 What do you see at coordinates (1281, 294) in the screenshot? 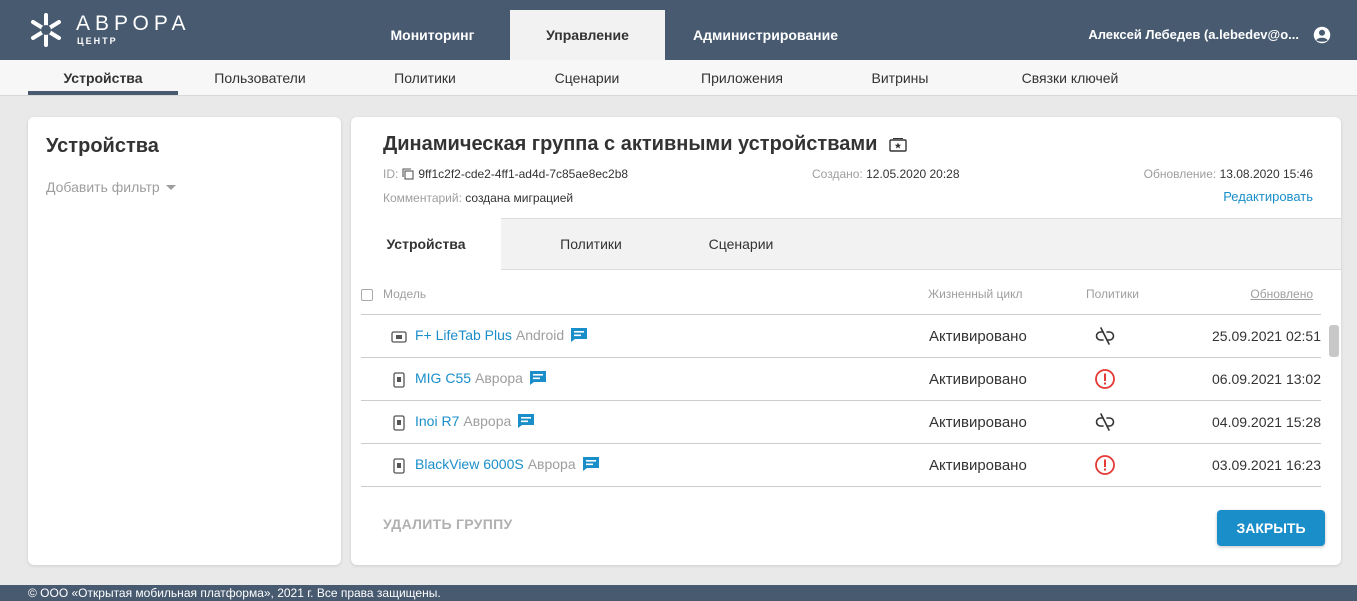
I see `header-updated: Обновлено` at bounding box center [1281, 294].